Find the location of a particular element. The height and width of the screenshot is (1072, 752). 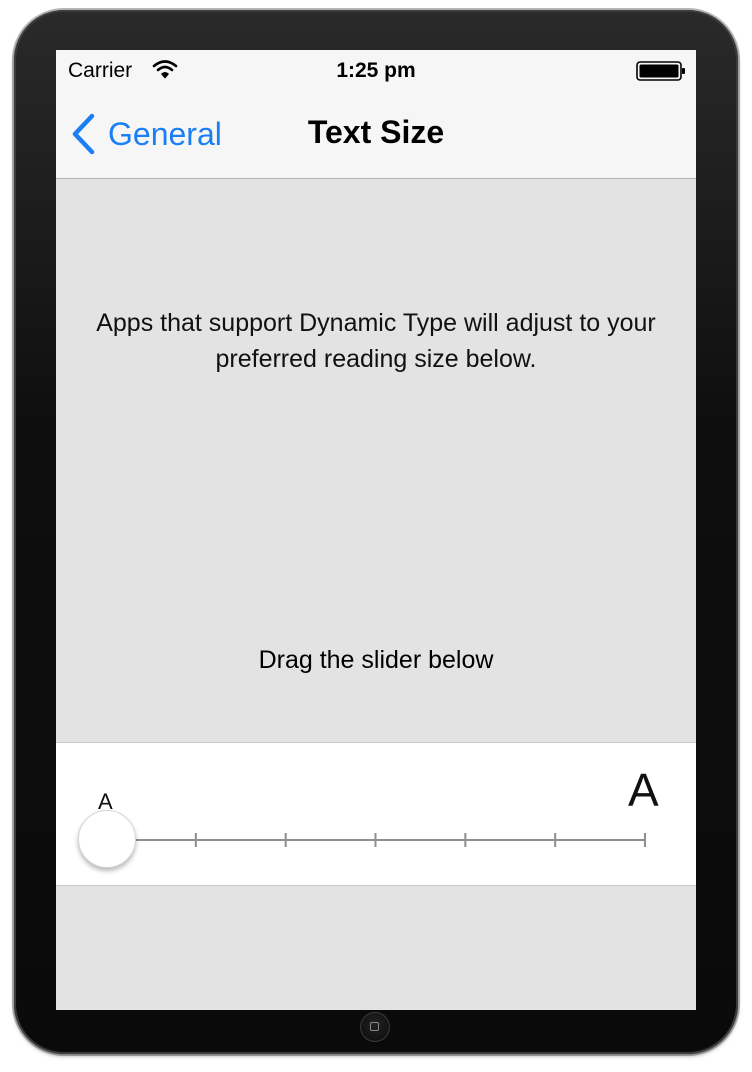

page-title: Text Size is located at coordinates (376, 132).